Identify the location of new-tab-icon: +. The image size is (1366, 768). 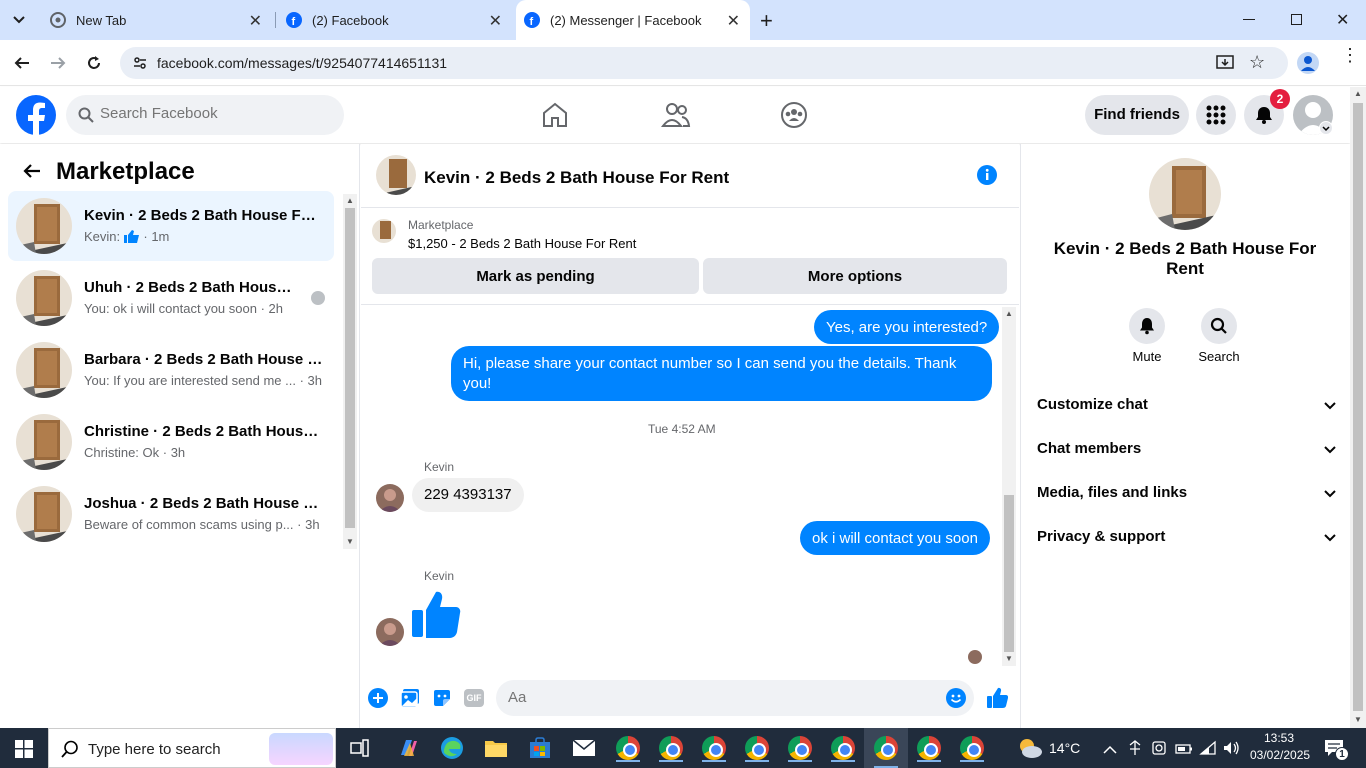
(766, 21).